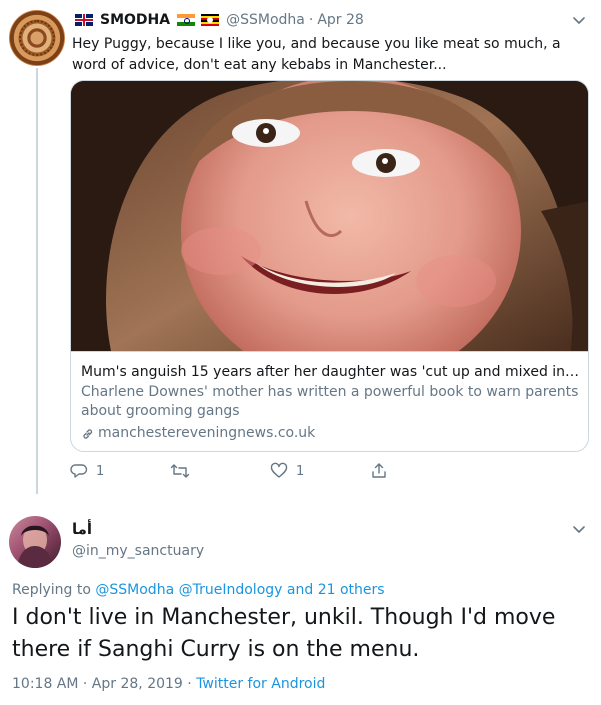 The width and height of the screenshot is (601, 705). What do you see at coordinates (180, 471) in the screenshot?
I see `retweet-icon` at bounding box center [180, 471].